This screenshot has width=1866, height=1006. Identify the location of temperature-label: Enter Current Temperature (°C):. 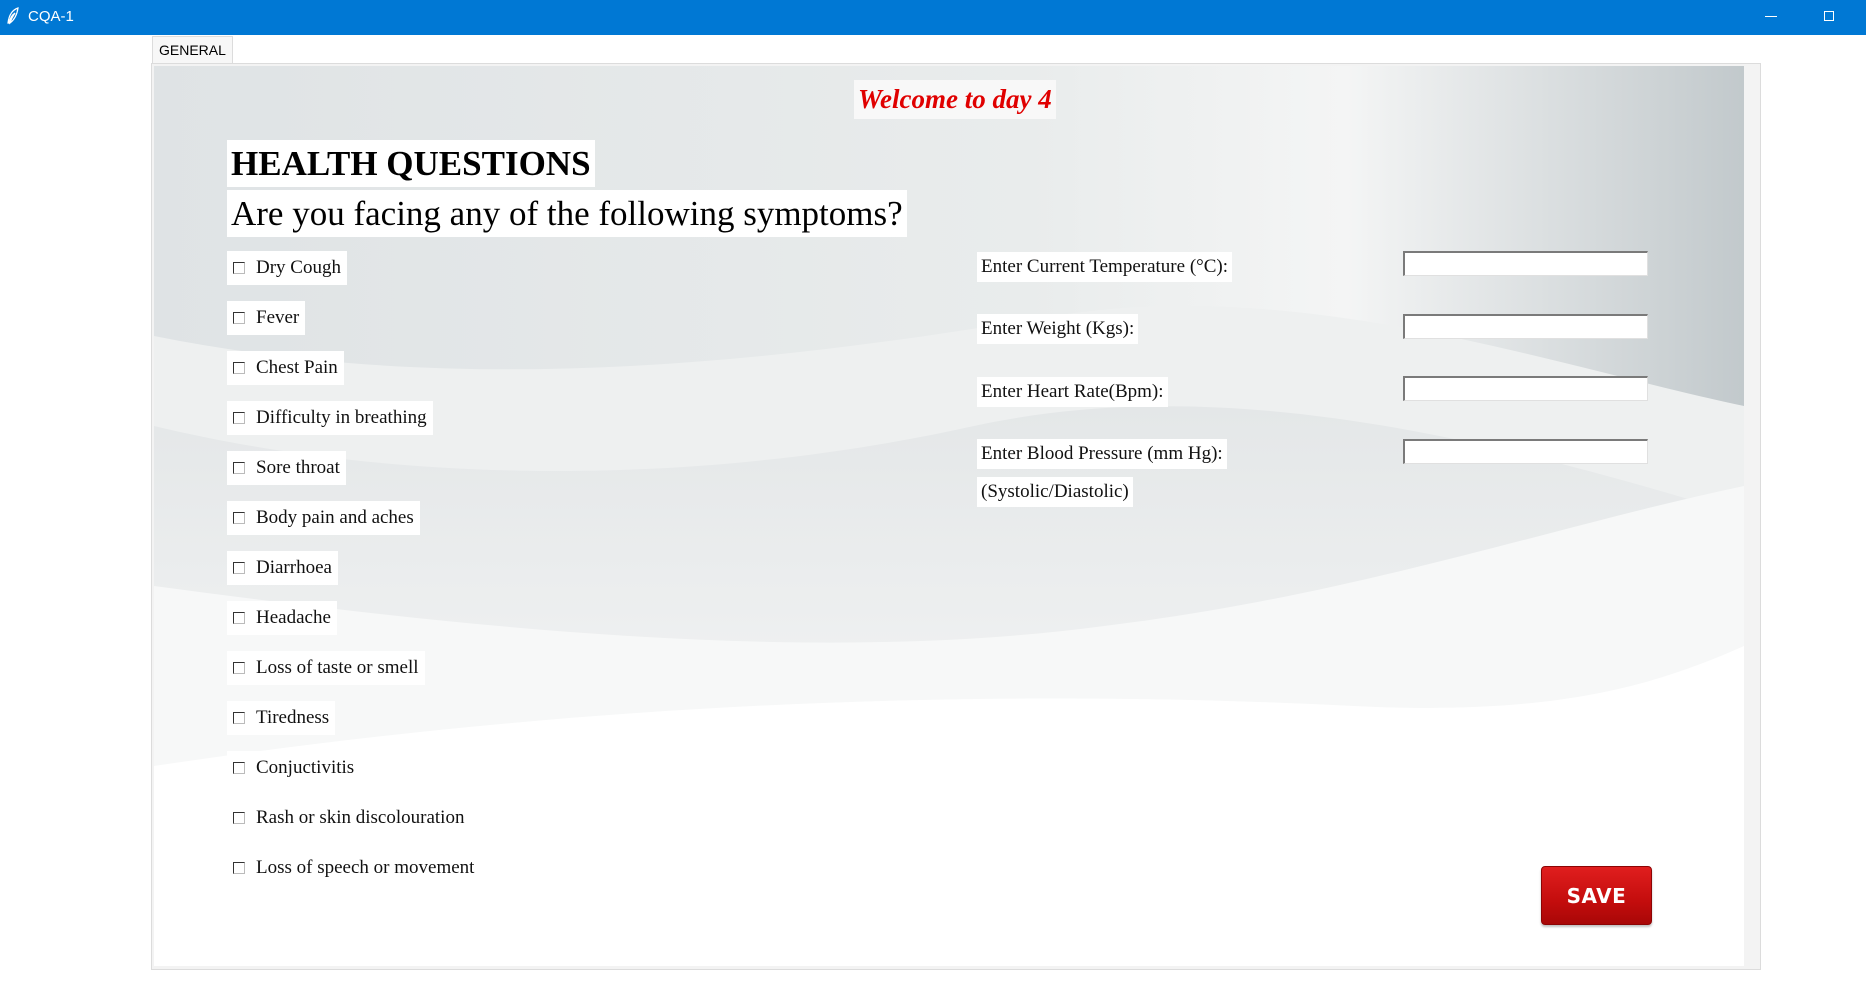
(1105, 267).